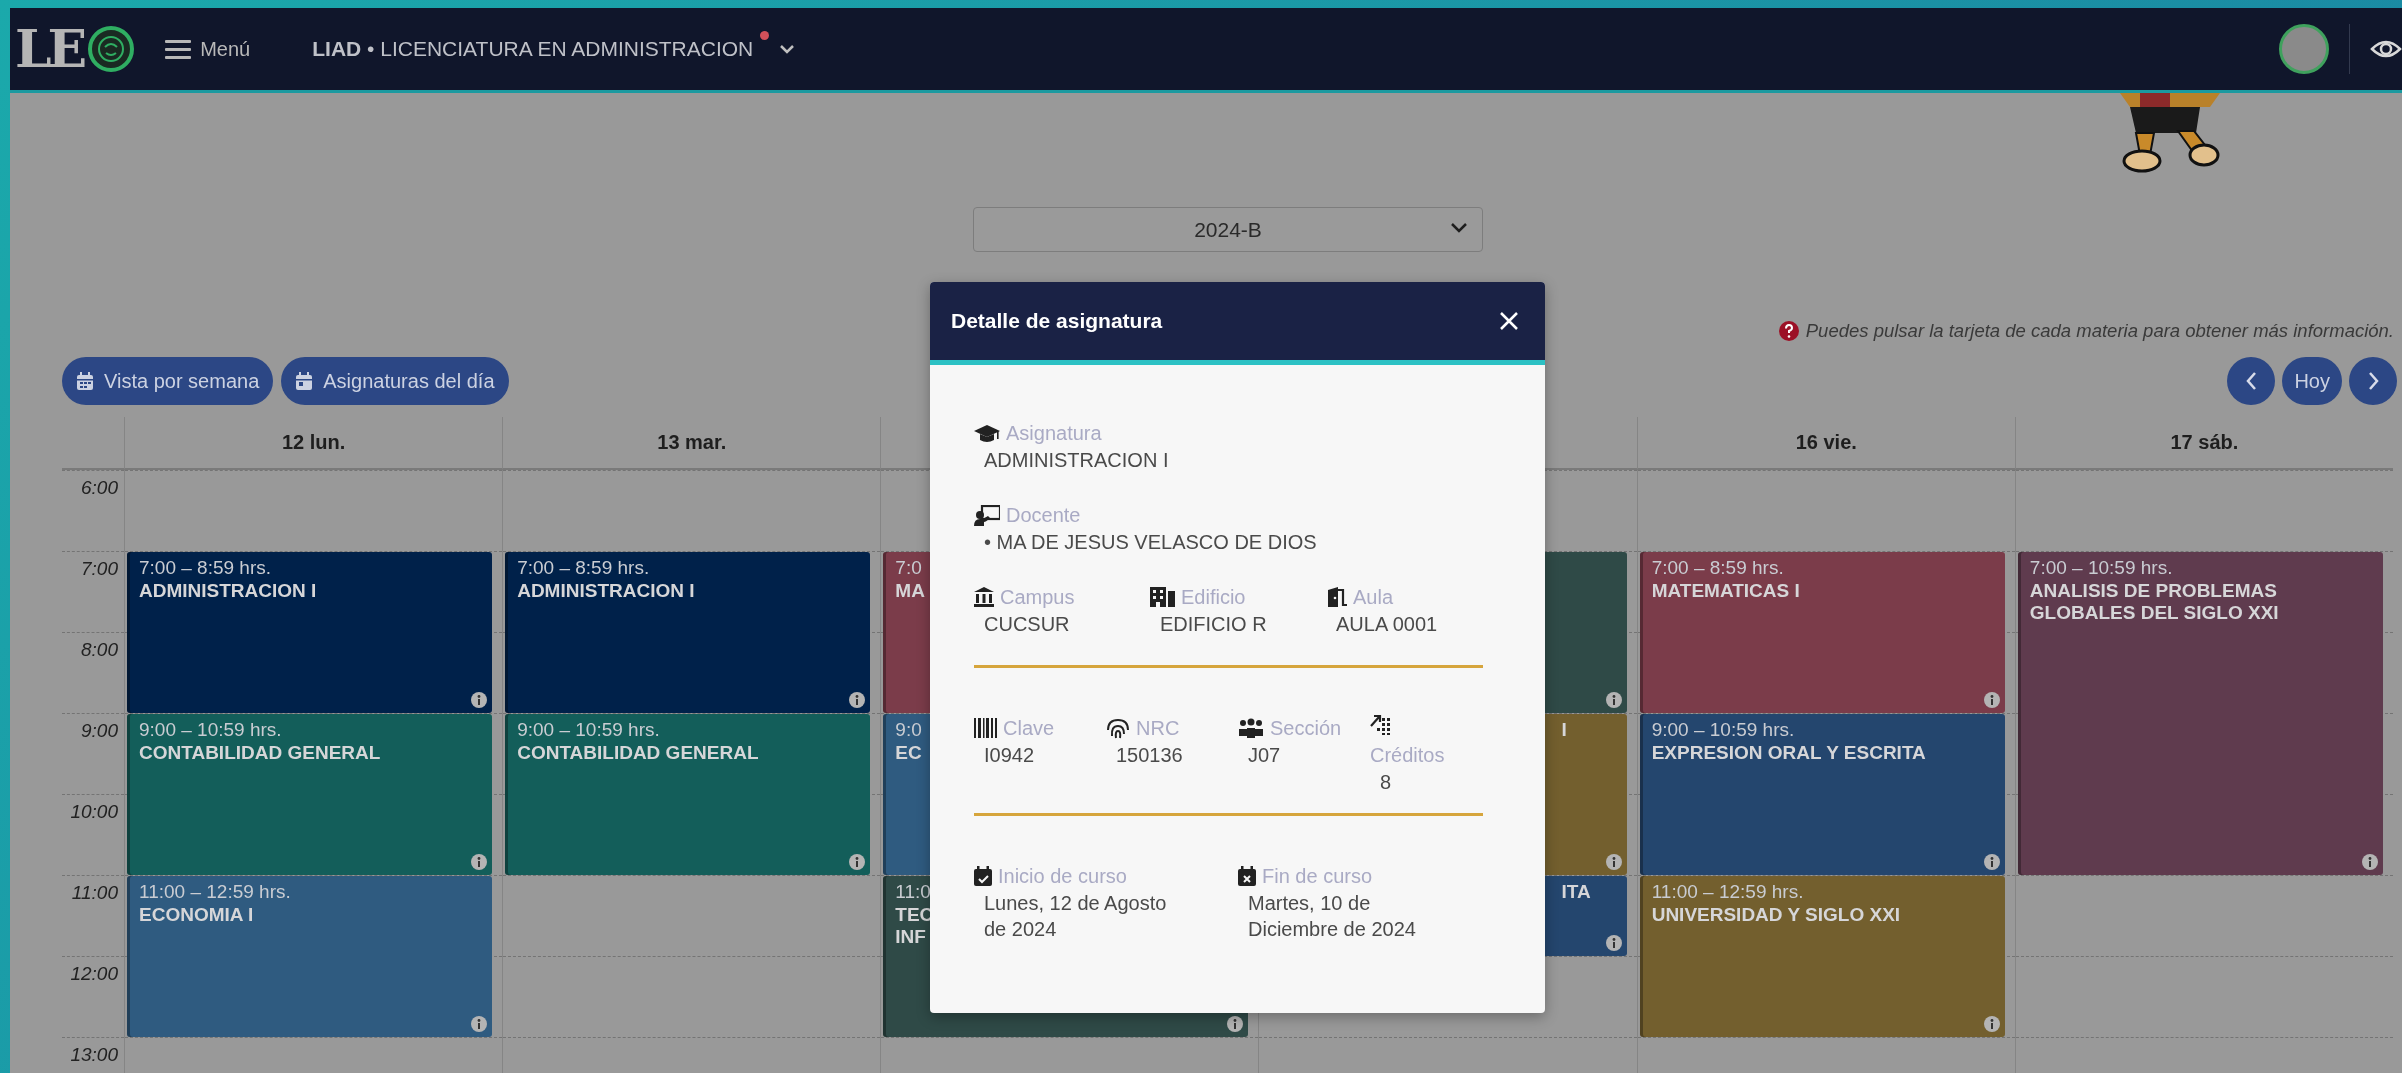 The width and height of the screenshot is (2402, 1073). What do you see at coordinates (1822, 956) in the screenshot?
I see `event-card: 11:00 – 12:59 hrs. UNIVERSIDAD Y SIGLO XXI` at bounding box center [1822, 956].